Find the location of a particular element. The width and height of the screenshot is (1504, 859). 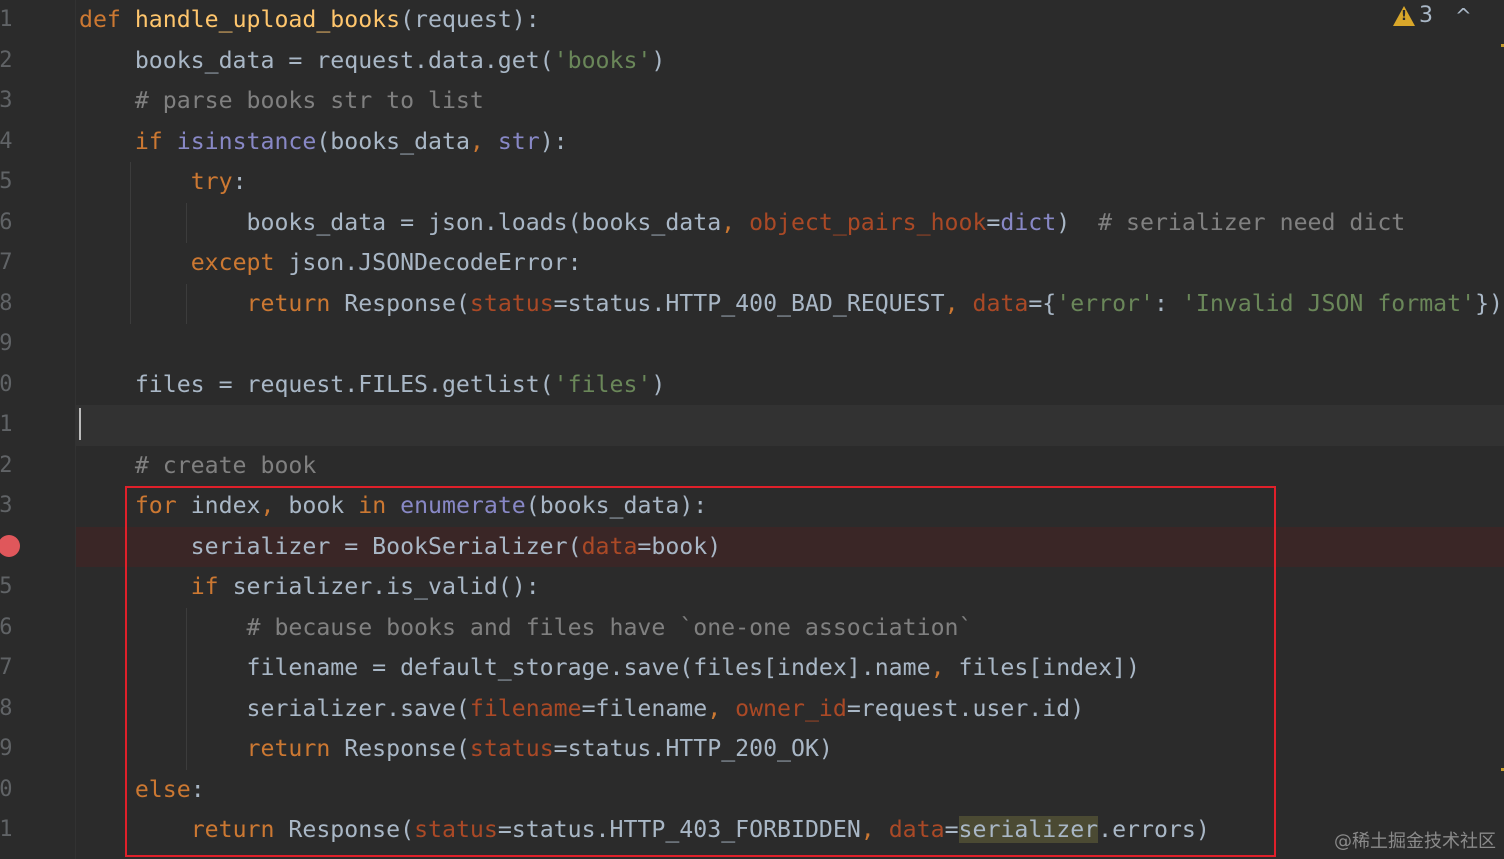

code-token: = is located at coordinates (993, 222).